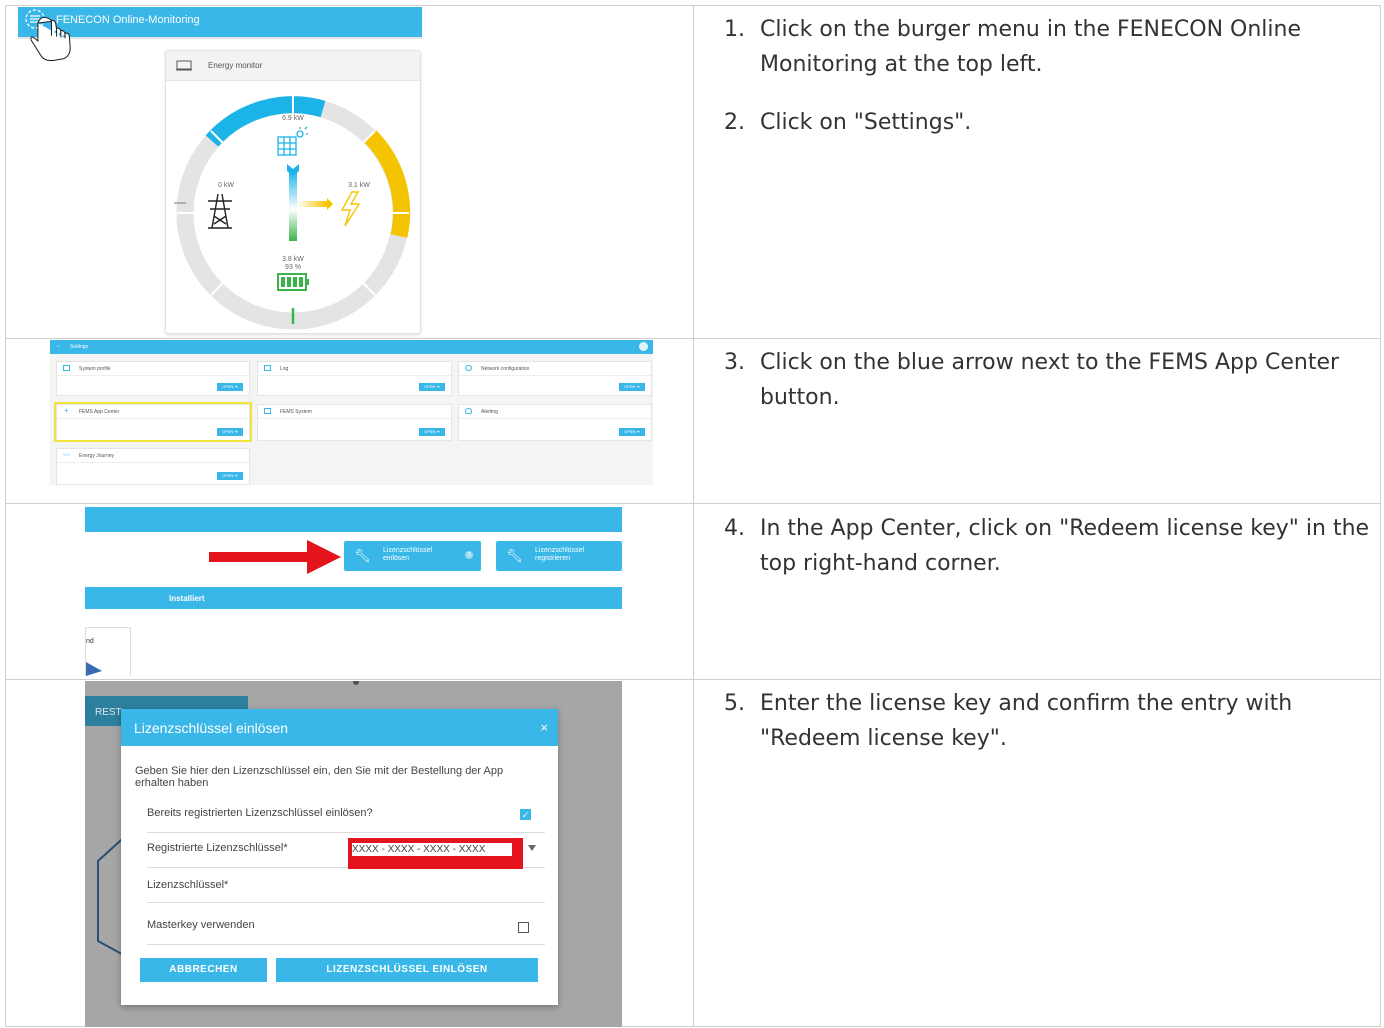 The width and height of the screenshot is (1384, 1028). Describe the element at coordinates (90, 641) in the screenshot. I see `tile-text: nd` at that location.